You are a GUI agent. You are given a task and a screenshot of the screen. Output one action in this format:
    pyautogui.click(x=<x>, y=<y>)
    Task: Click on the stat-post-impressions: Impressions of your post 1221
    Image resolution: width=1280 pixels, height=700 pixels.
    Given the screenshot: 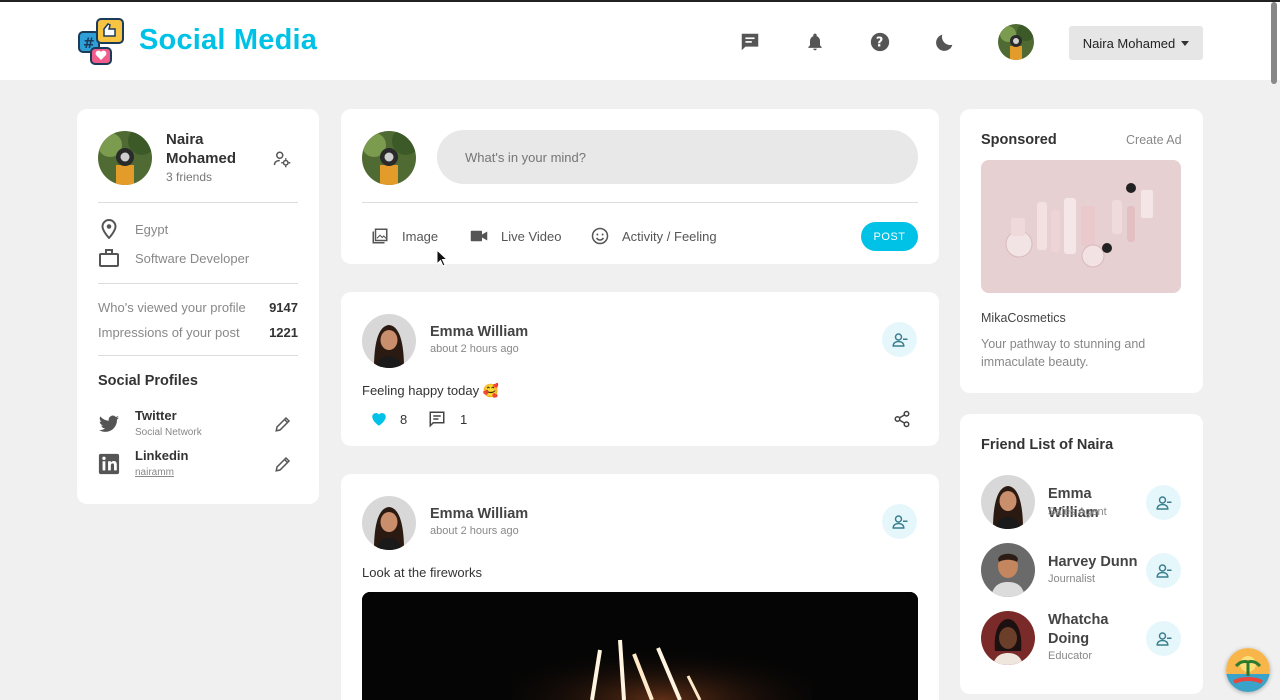 What is the action you would take?
    pyautogui.click(x=198, y=332)
    